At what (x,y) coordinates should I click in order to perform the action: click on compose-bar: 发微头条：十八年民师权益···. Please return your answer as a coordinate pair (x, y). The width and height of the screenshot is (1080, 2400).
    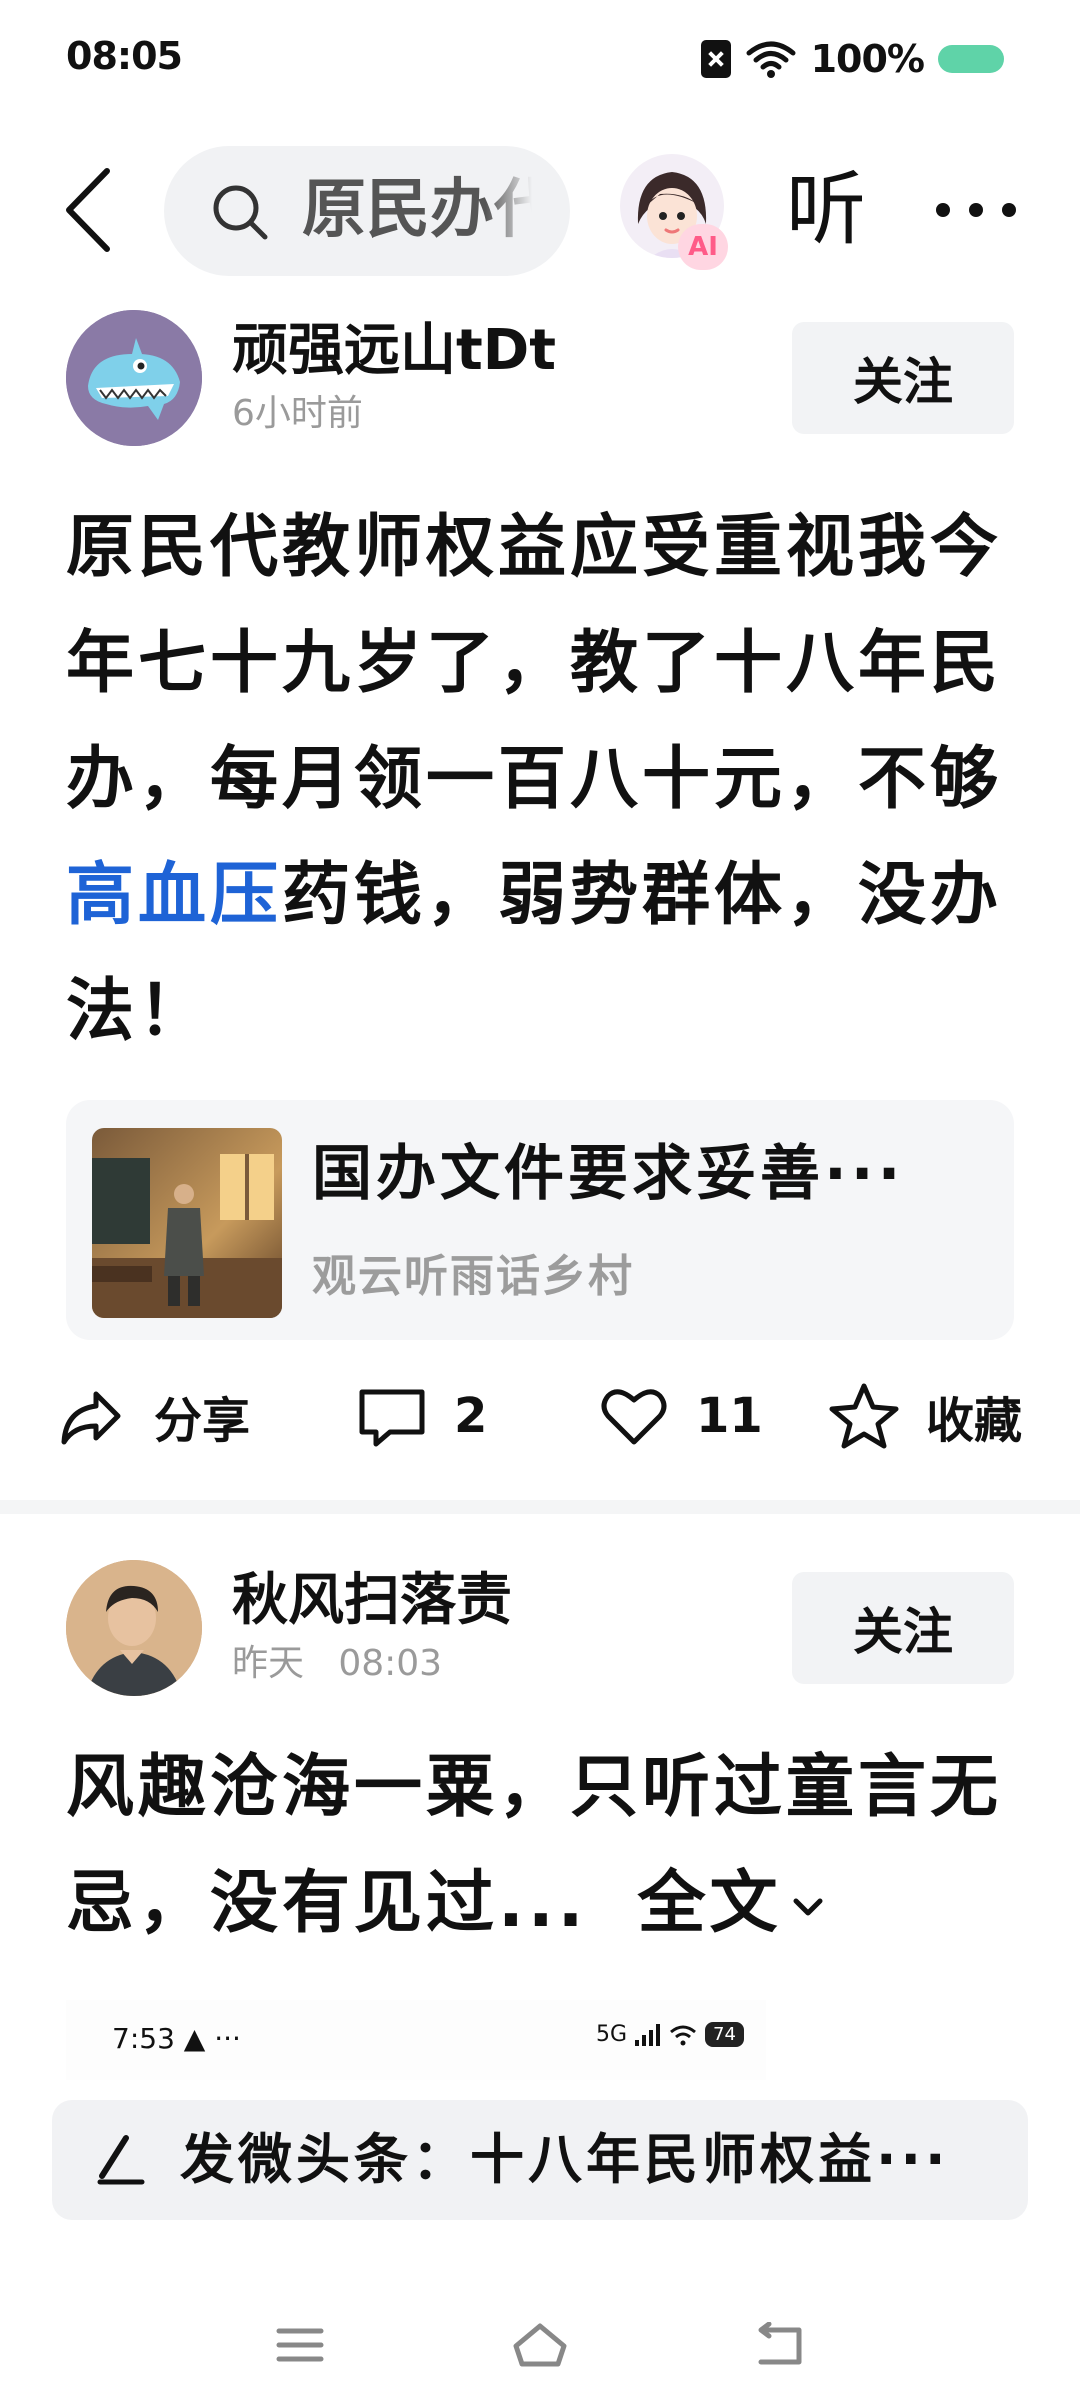
    Looking at the image, I should click on (540, 2160).